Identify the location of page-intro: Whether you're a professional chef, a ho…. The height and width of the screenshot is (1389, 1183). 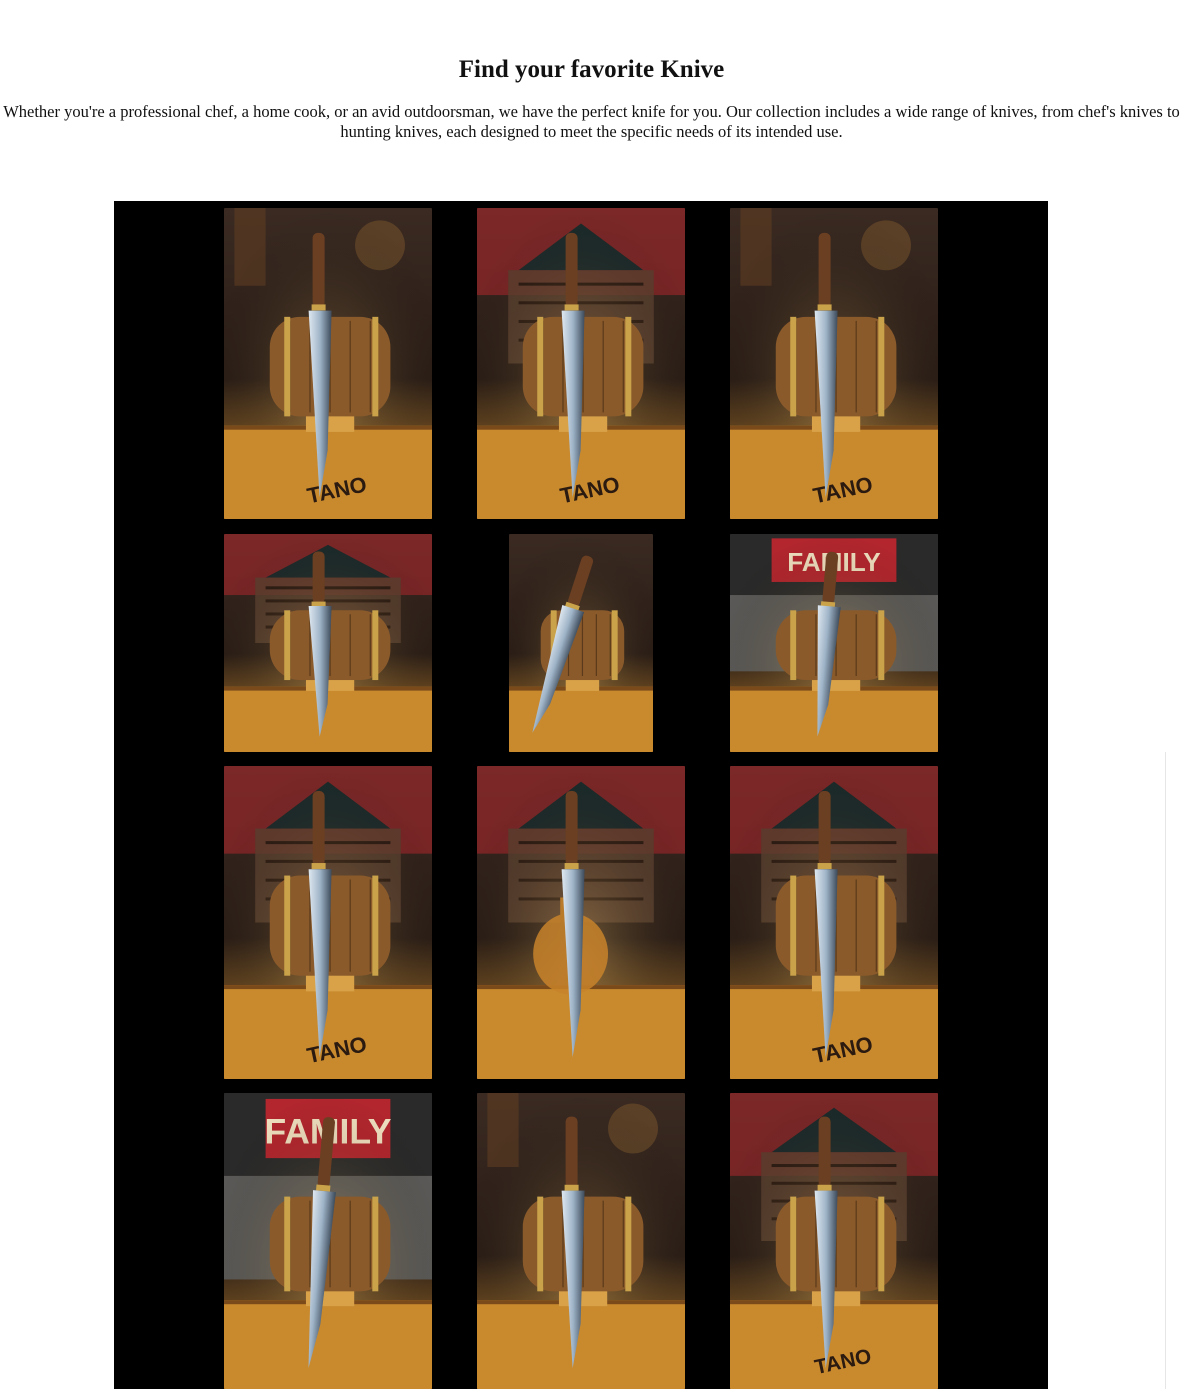
(591, 121).